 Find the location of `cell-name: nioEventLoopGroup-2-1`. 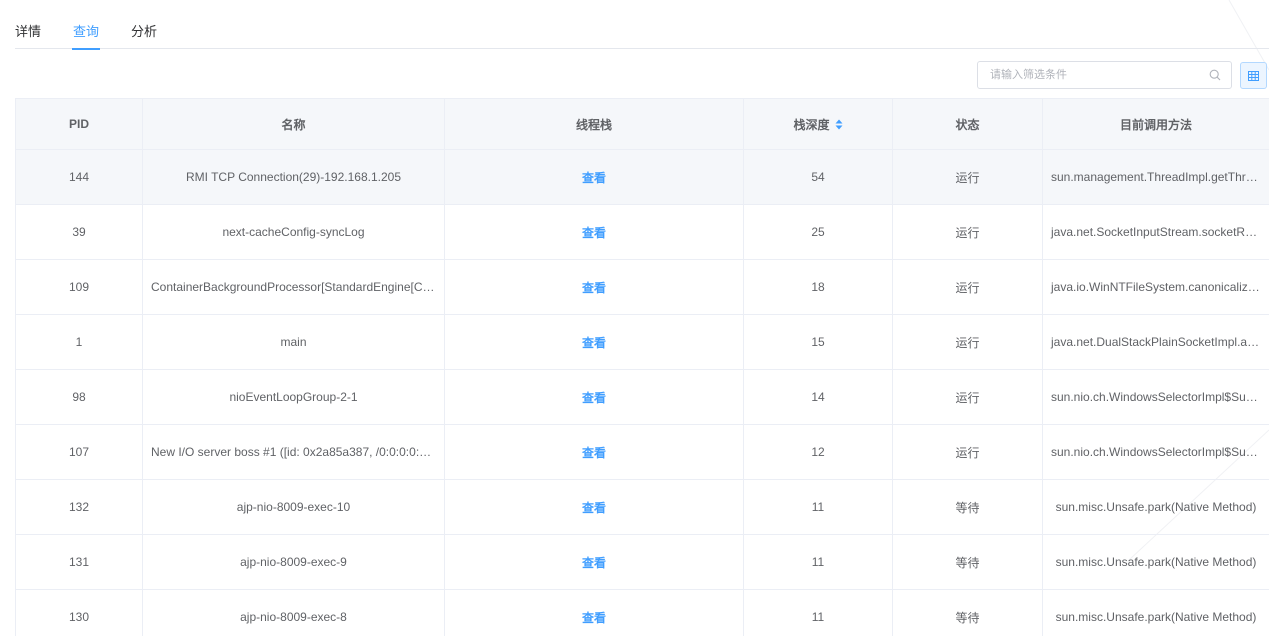

cell-name: nioEventLoopGroup-2-1 is located at coordinates (293, 397).